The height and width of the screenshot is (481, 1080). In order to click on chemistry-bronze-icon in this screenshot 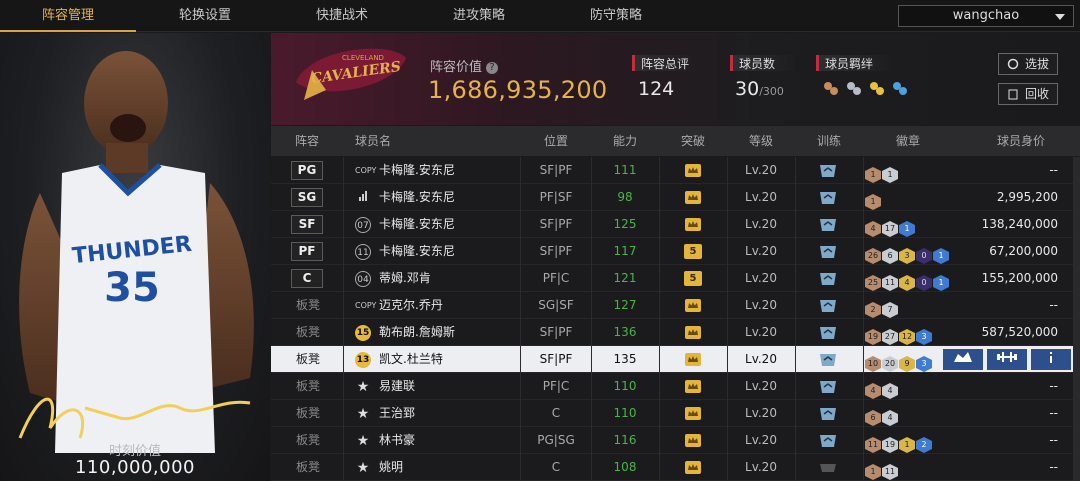, I will do `click(831, 89)`.